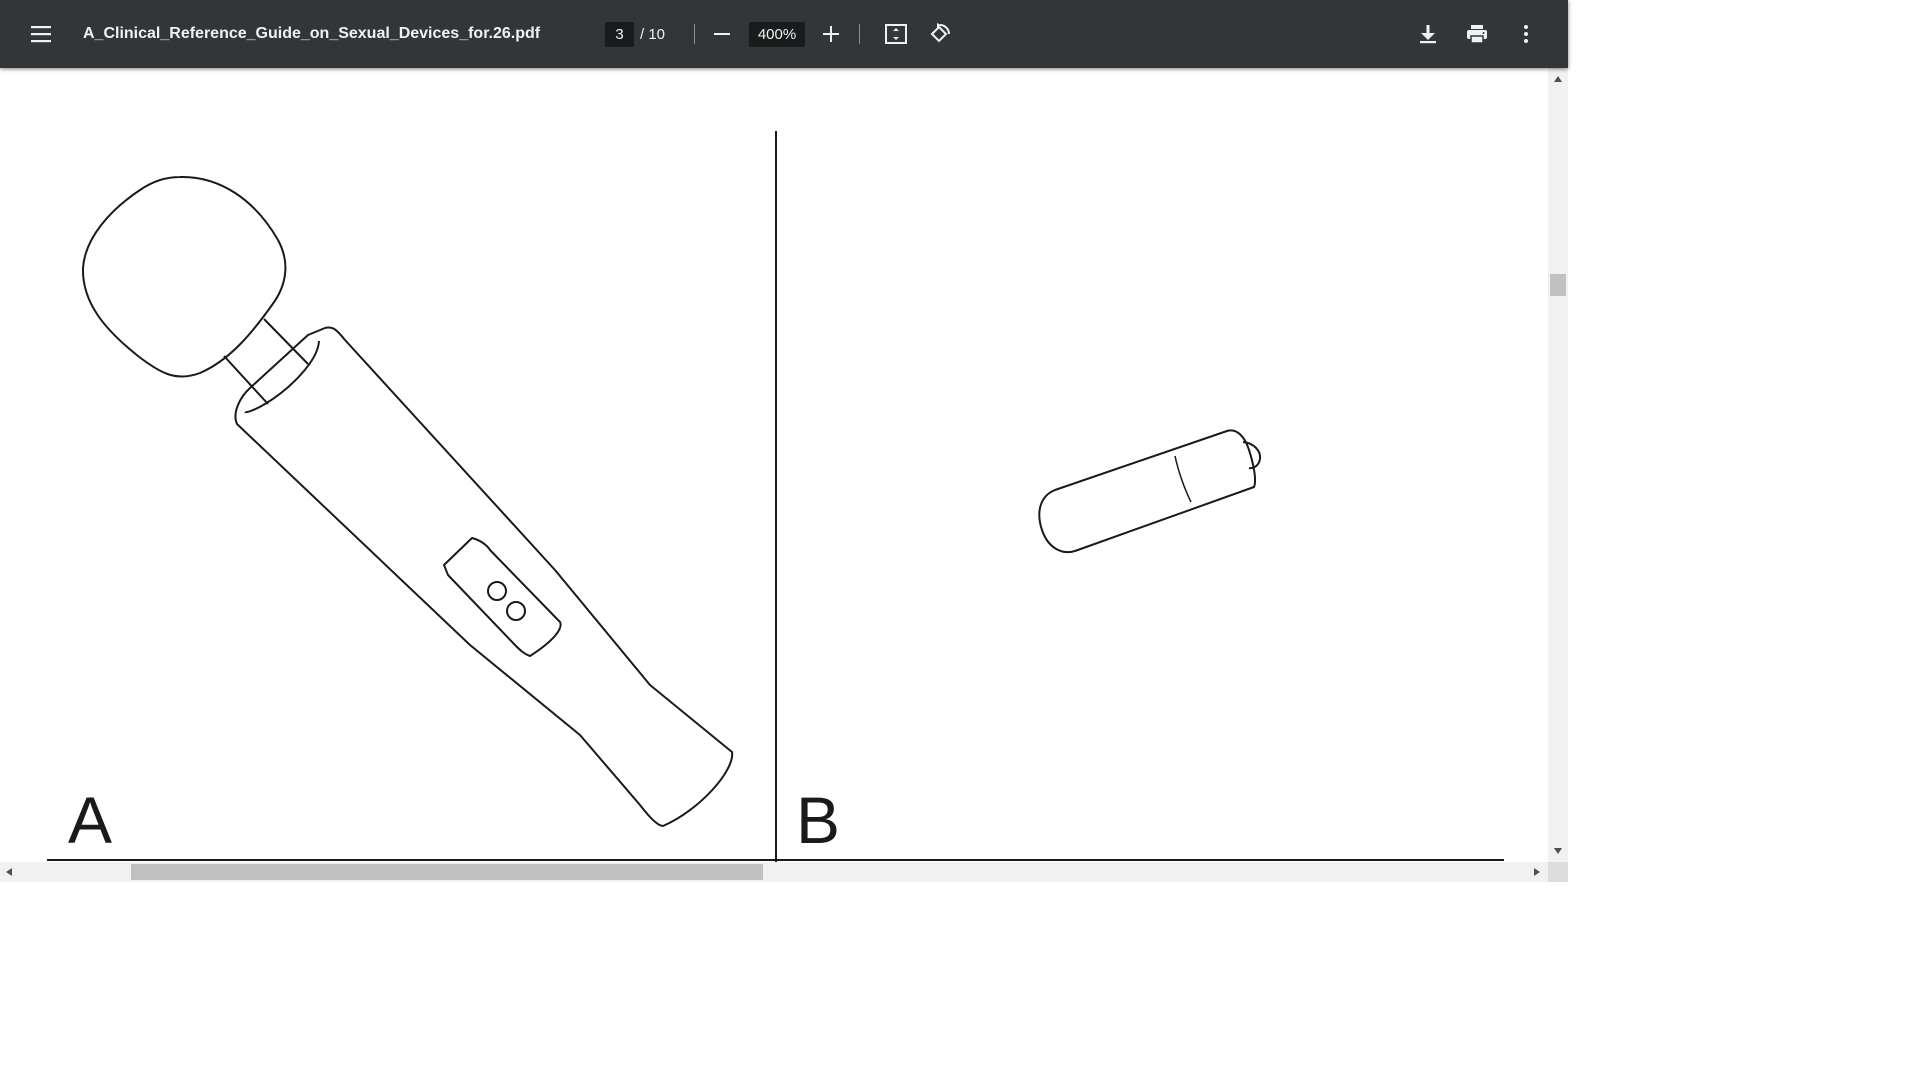  What do you see at coordinates (9, 872) in the screenshot?
I see `scroll-left-arrow-icon` at bounding box center [9, 872].